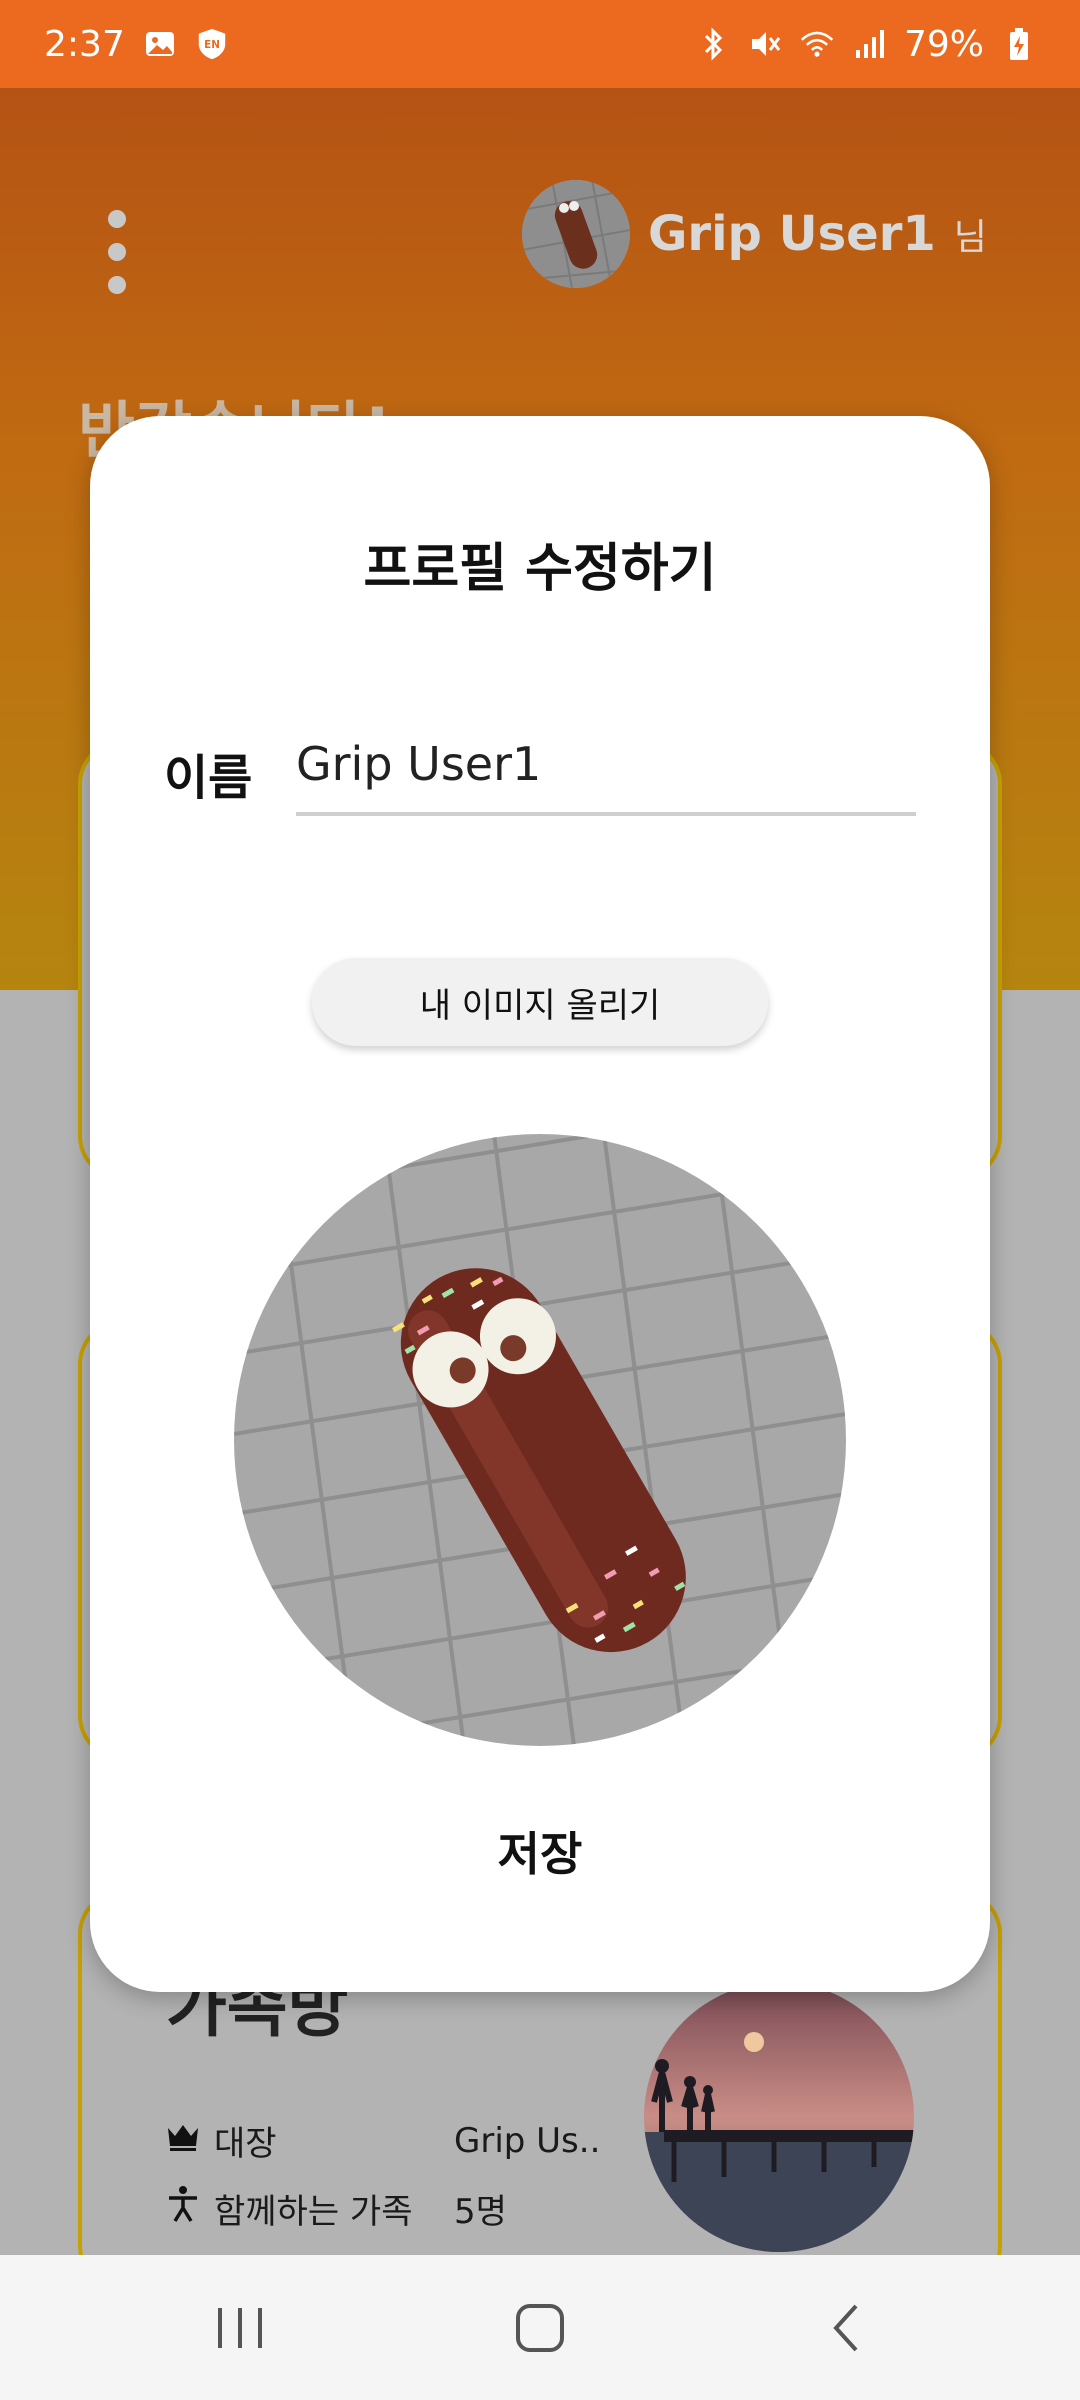 The height and width of the screenshot is (2400, 1080). I want to click on more-vertical-icon, so click(117, 252).